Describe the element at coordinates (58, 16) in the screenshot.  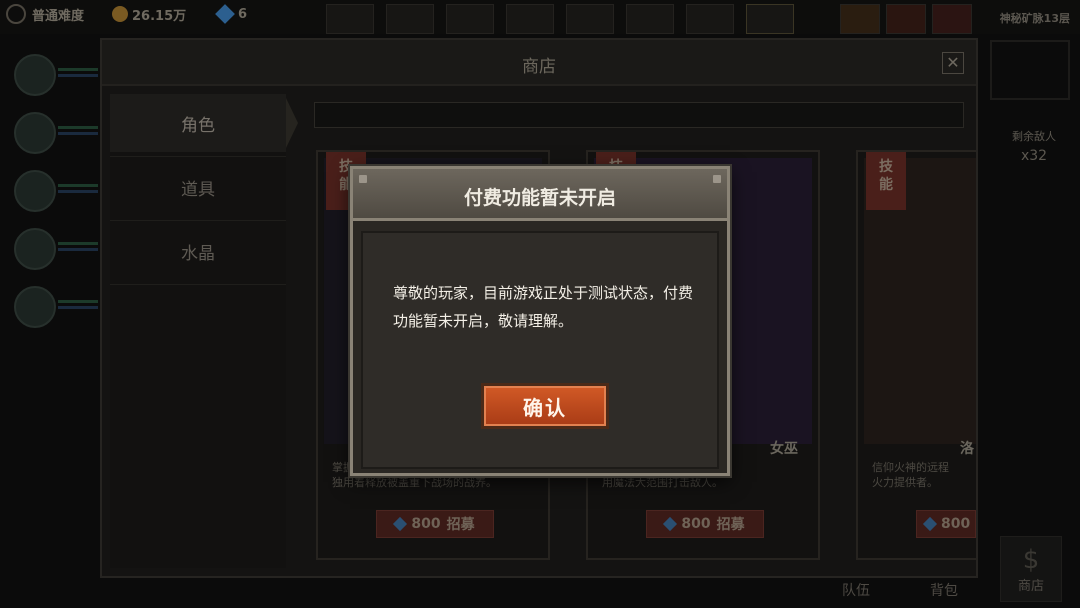
I see `difficulty-label: 普通难度` at that location.